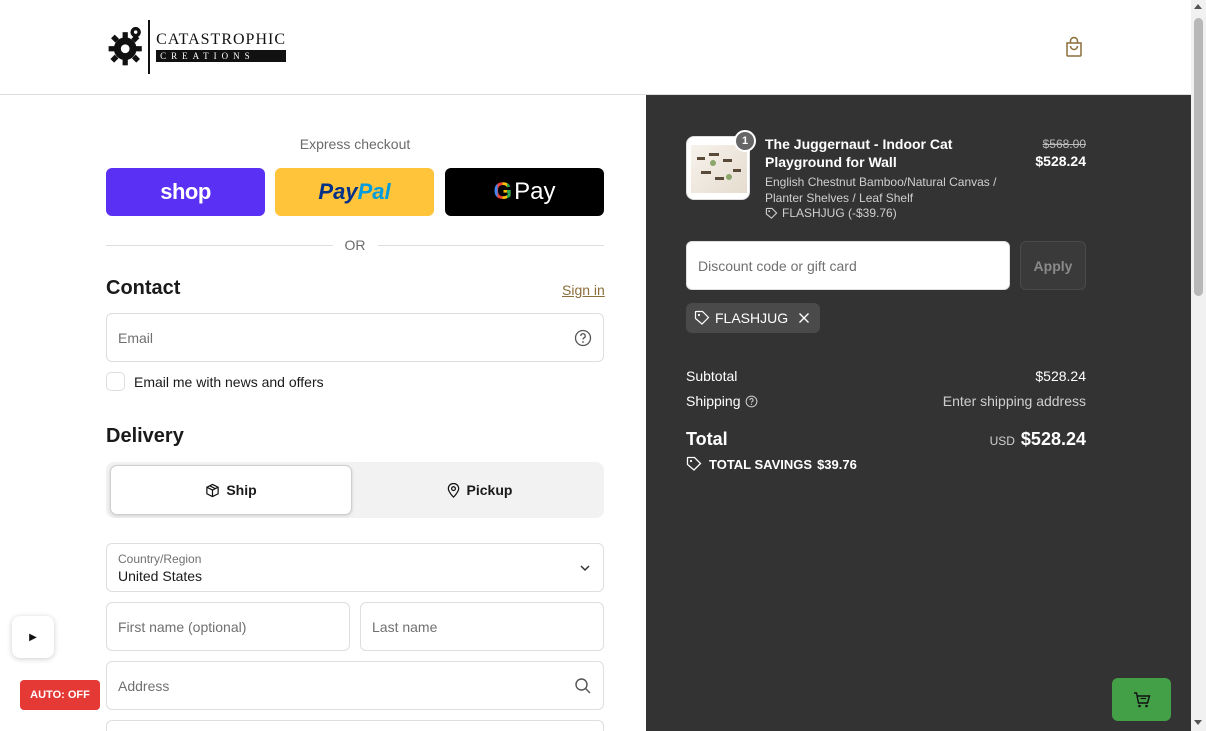  What do you see at coordinates (1053, 265) in the screenshot?
I see `apply-discount-button: Apply` at bounding box center [1053, 265].